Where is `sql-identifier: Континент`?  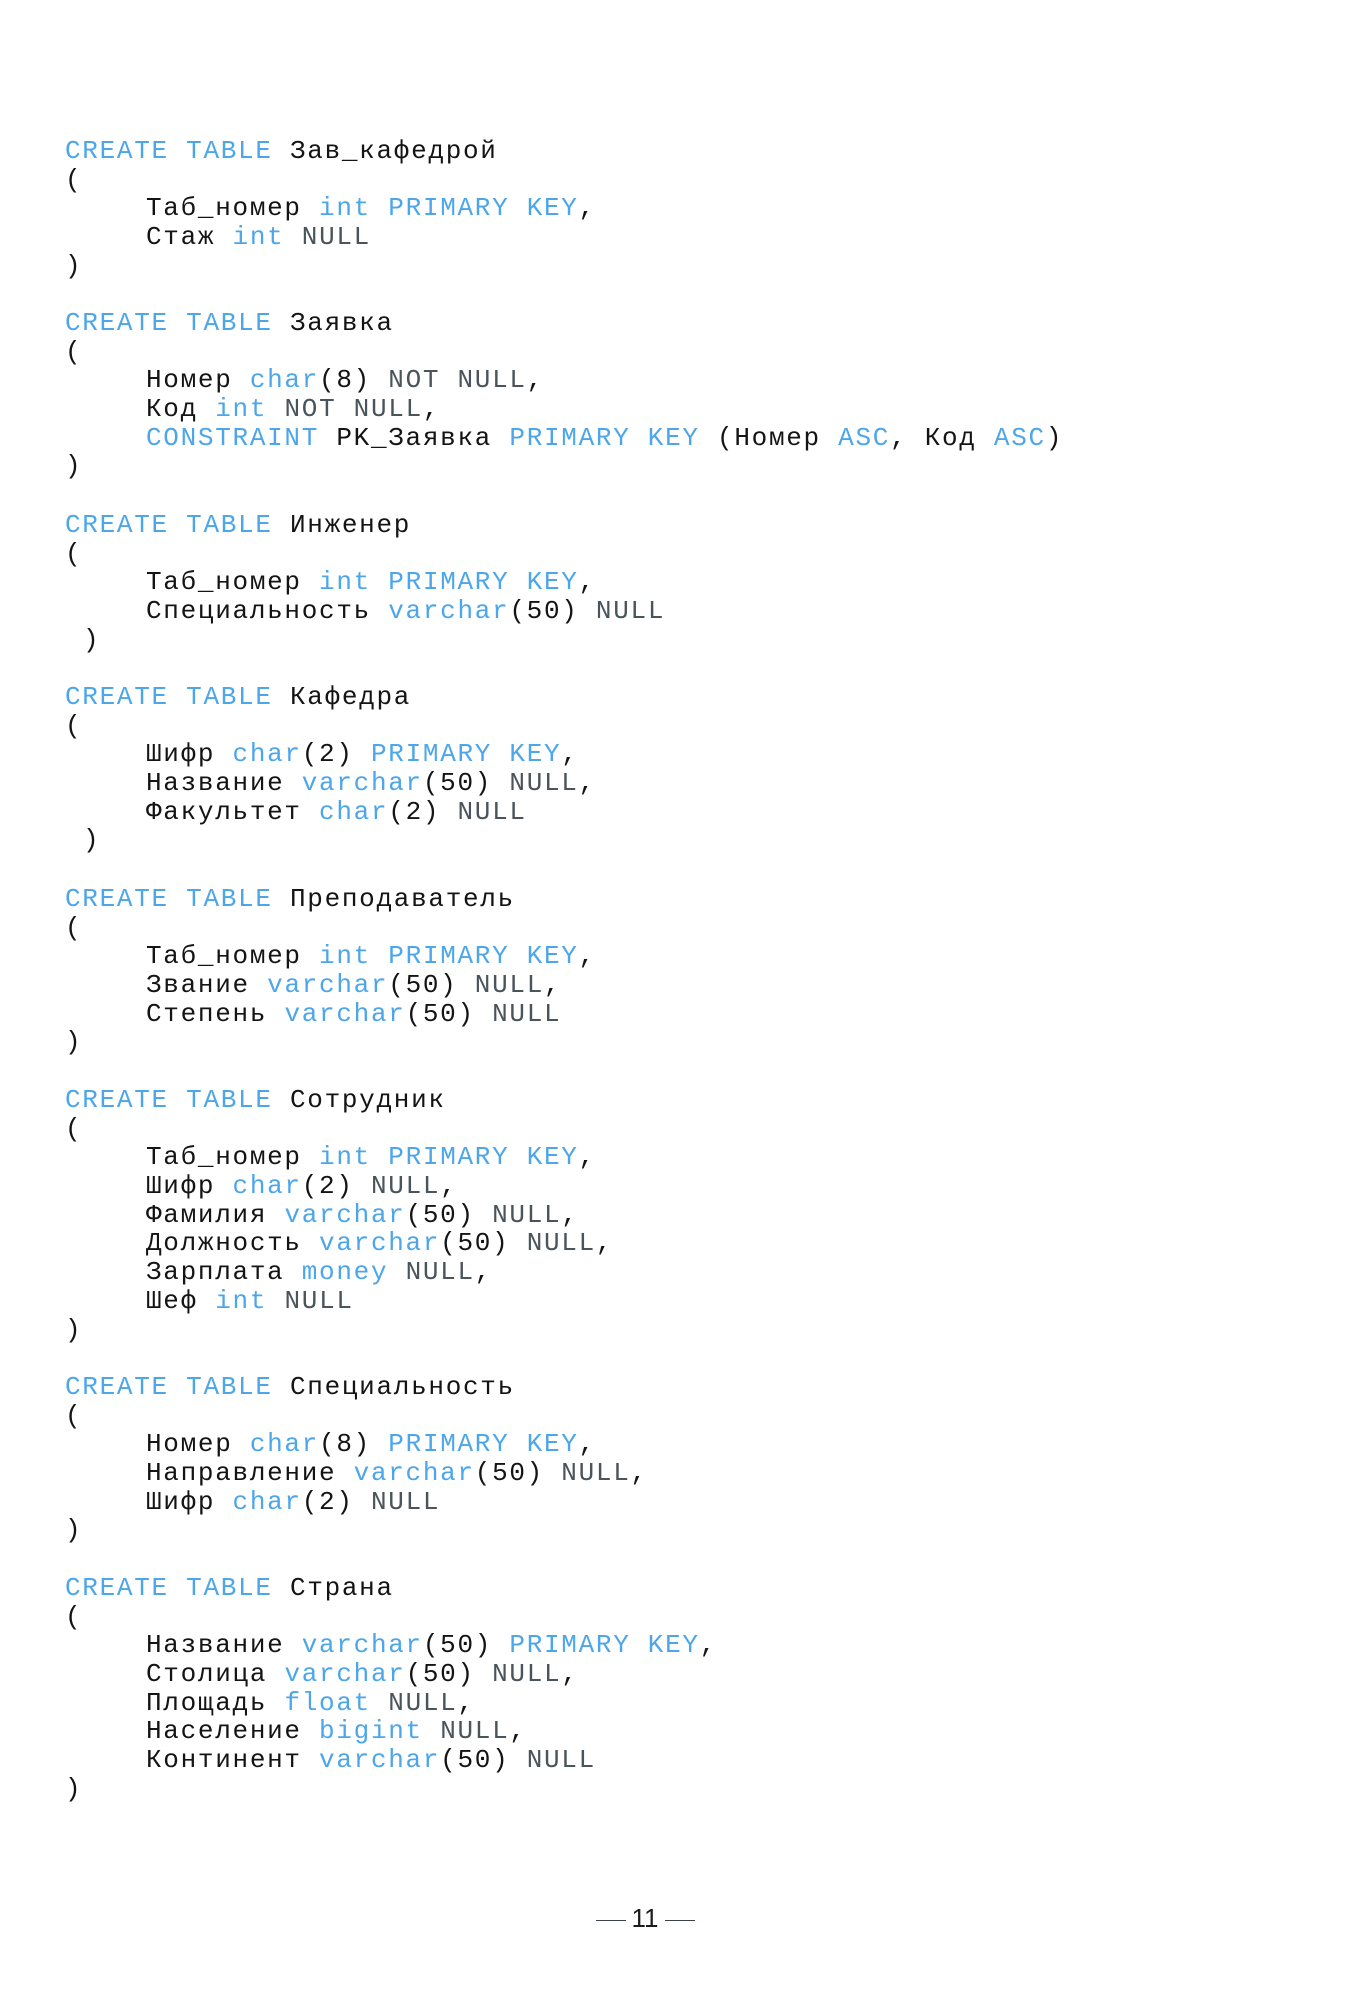
sql-identifier: Континент is located at coordinates (224, 1760).